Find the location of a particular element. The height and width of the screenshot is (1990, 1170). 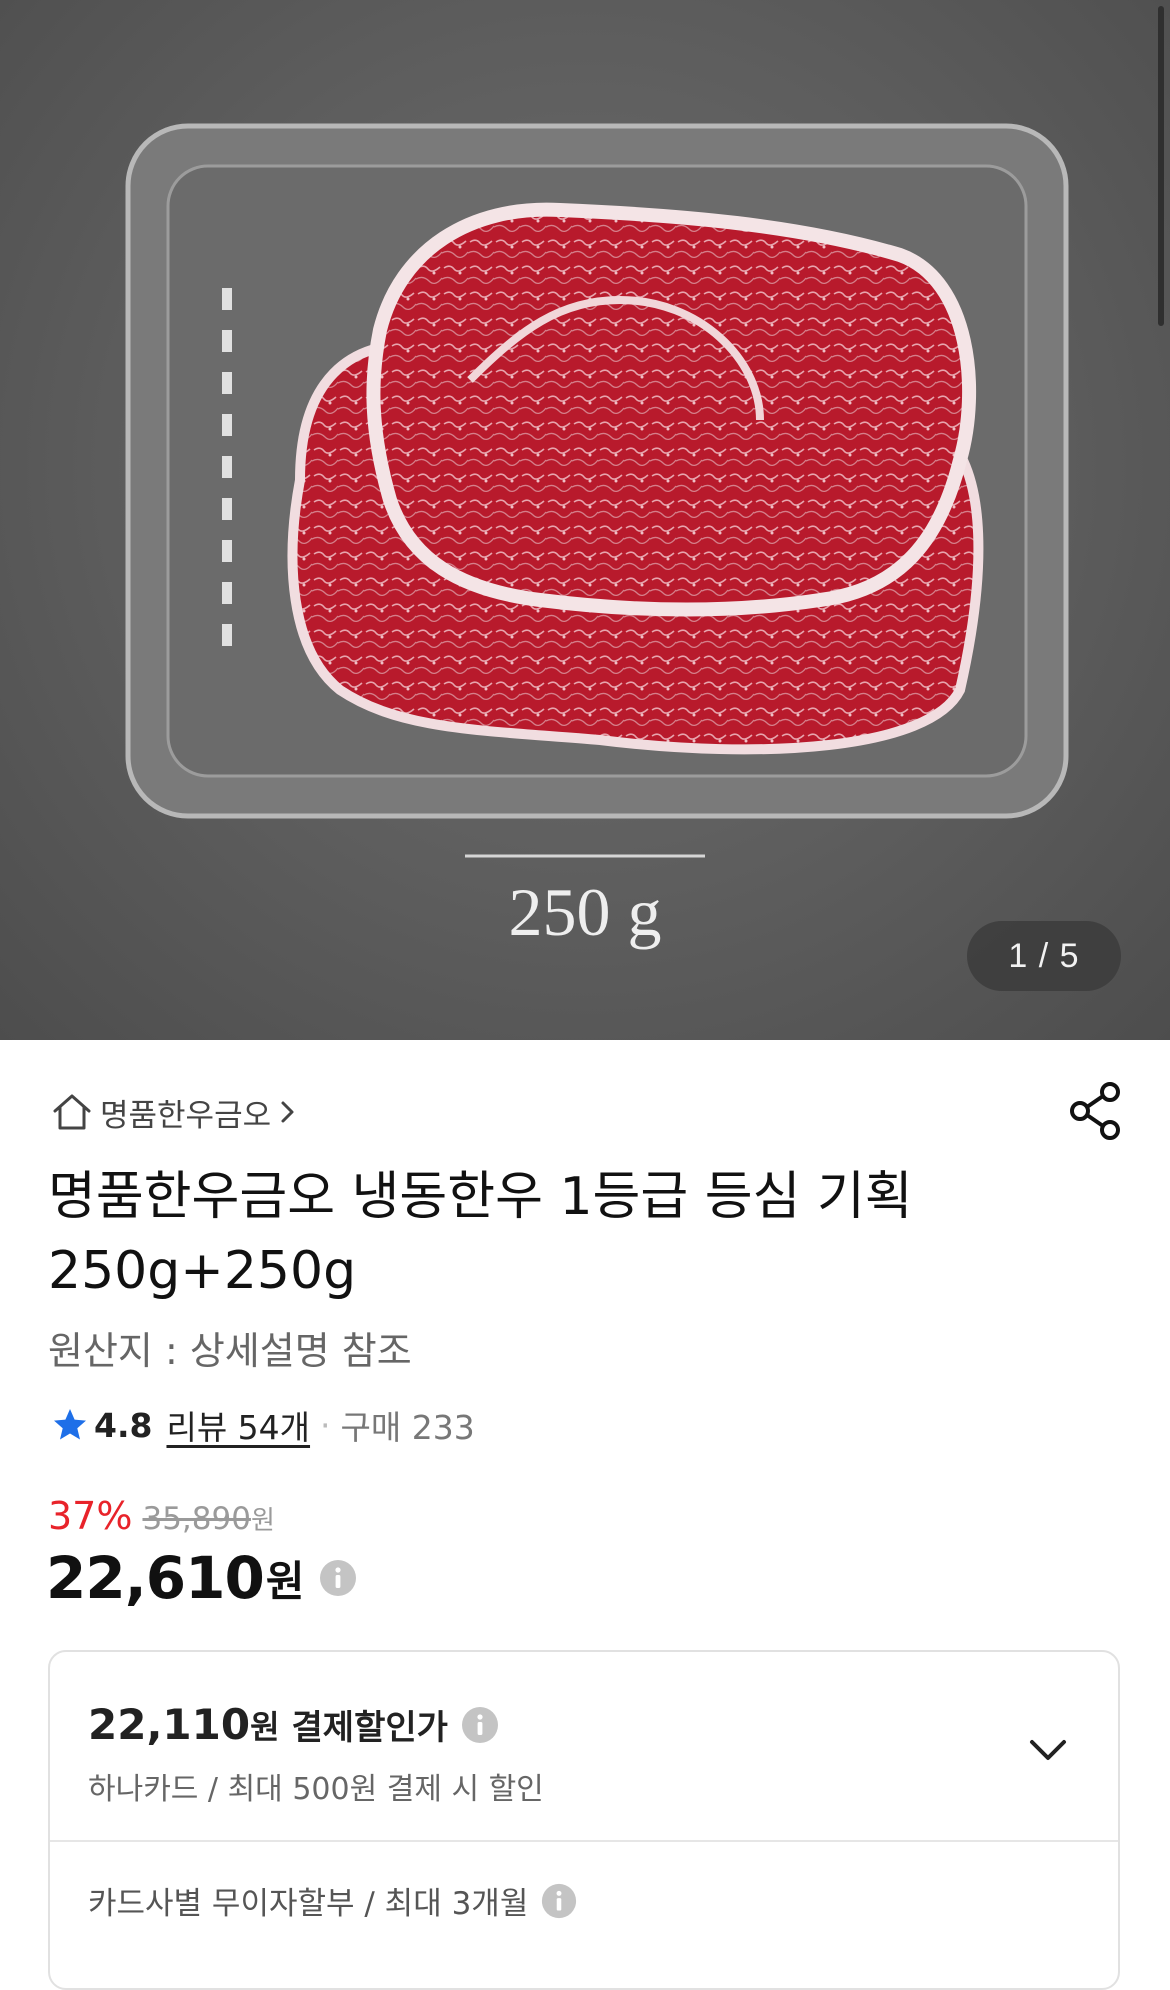

chevron-right-icon is located at coordinates (287, 1112).